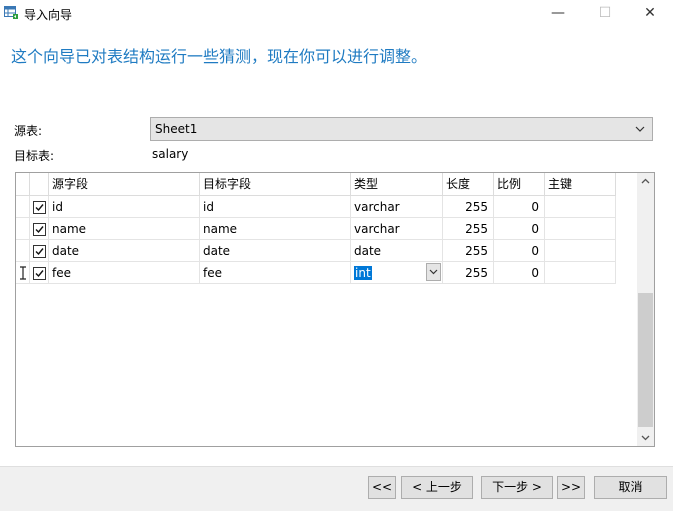  I want to click on column-header-target-field: 目标字段, so click(275, 184).